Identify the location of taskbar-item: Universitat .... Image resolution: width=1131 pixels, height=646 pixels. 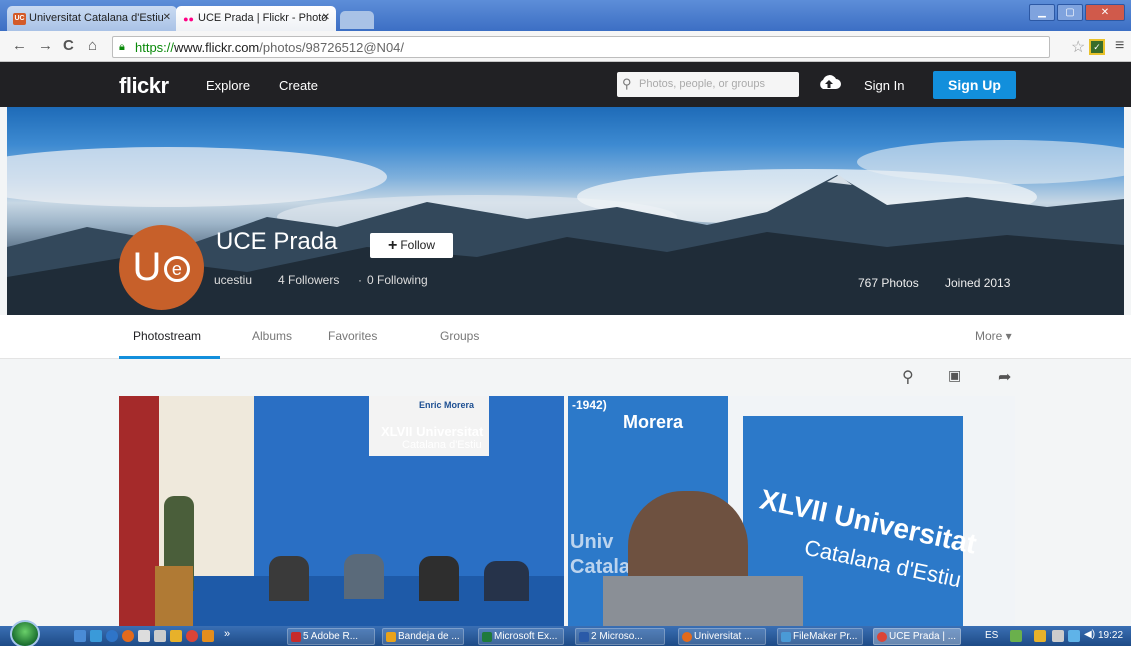
(722, 636).